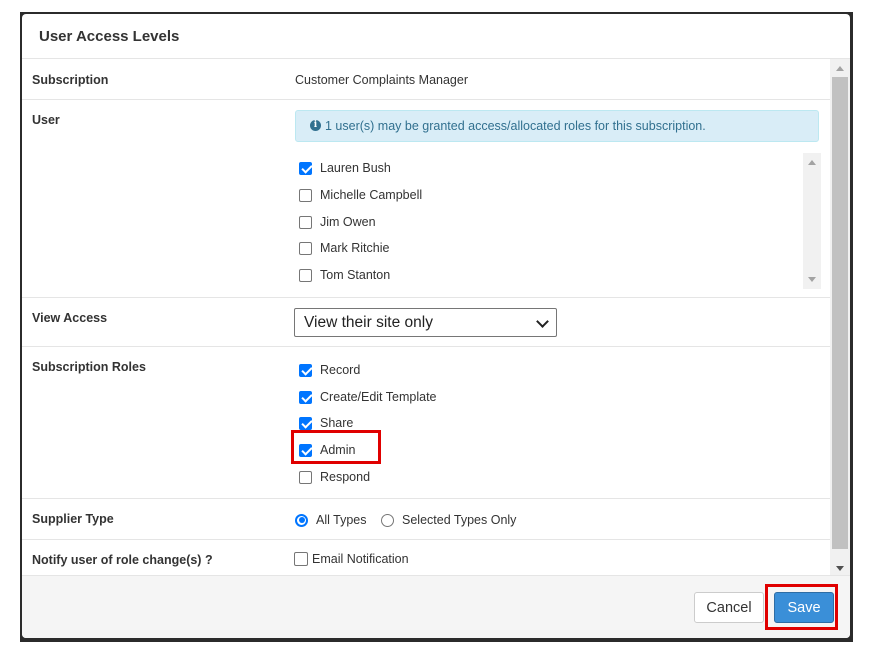  Describe the element at coordinates (355, 168) in the screenshot. I see `user-name: Lauren Bush` at that location.